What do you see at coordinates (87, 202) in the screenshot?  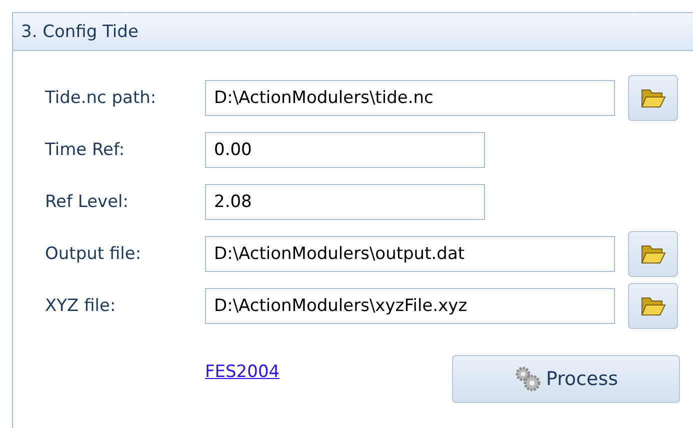 I see `field-label: Ref Level:` at bounding box center [87, 202].